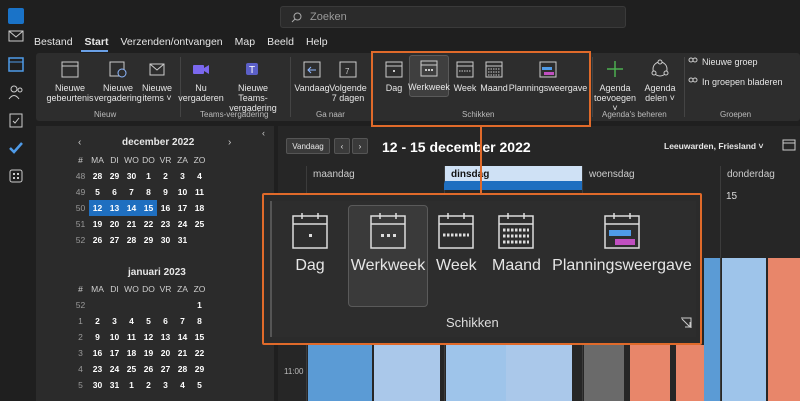  What do you see at coordinates (736, 82) in the screenshot?
I see `browse-groups-button: In groepen bladeren` at bounding box center [736, 82].